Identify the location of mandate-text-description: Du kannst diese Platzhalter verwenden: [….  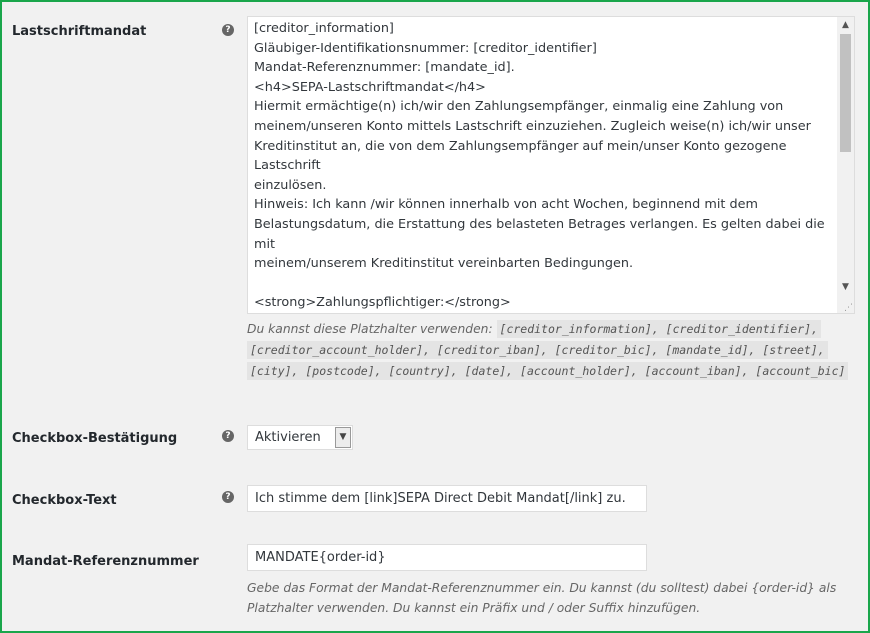
(553, 350).